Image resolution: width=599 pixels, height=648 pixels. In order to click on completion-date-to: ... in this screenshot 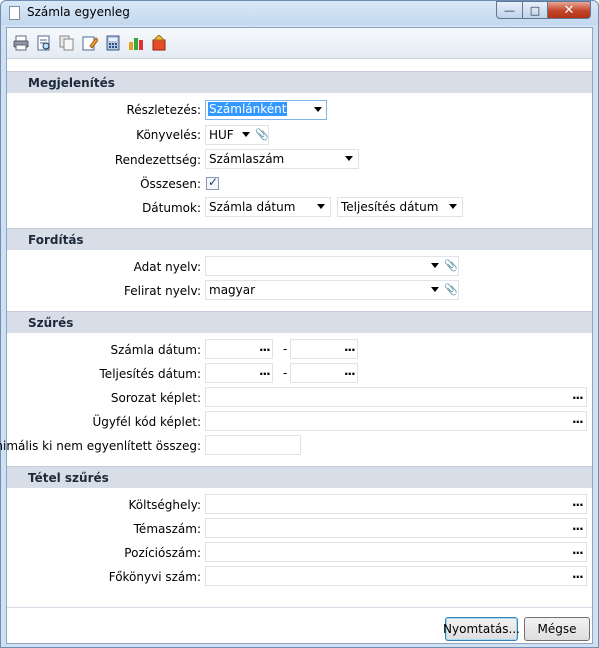, I will do `click(324, 373)`.